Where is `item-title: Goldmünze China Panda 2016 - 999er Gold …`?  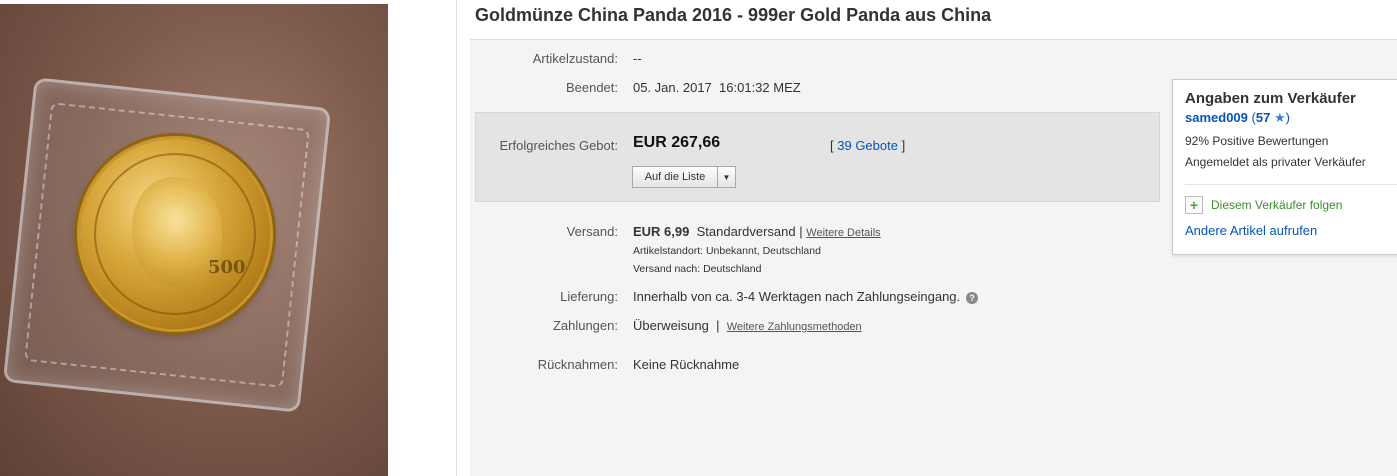
item-title: Goldmünze China Panda 2016 - 999er Gold … is located at coordinates (733, 15).